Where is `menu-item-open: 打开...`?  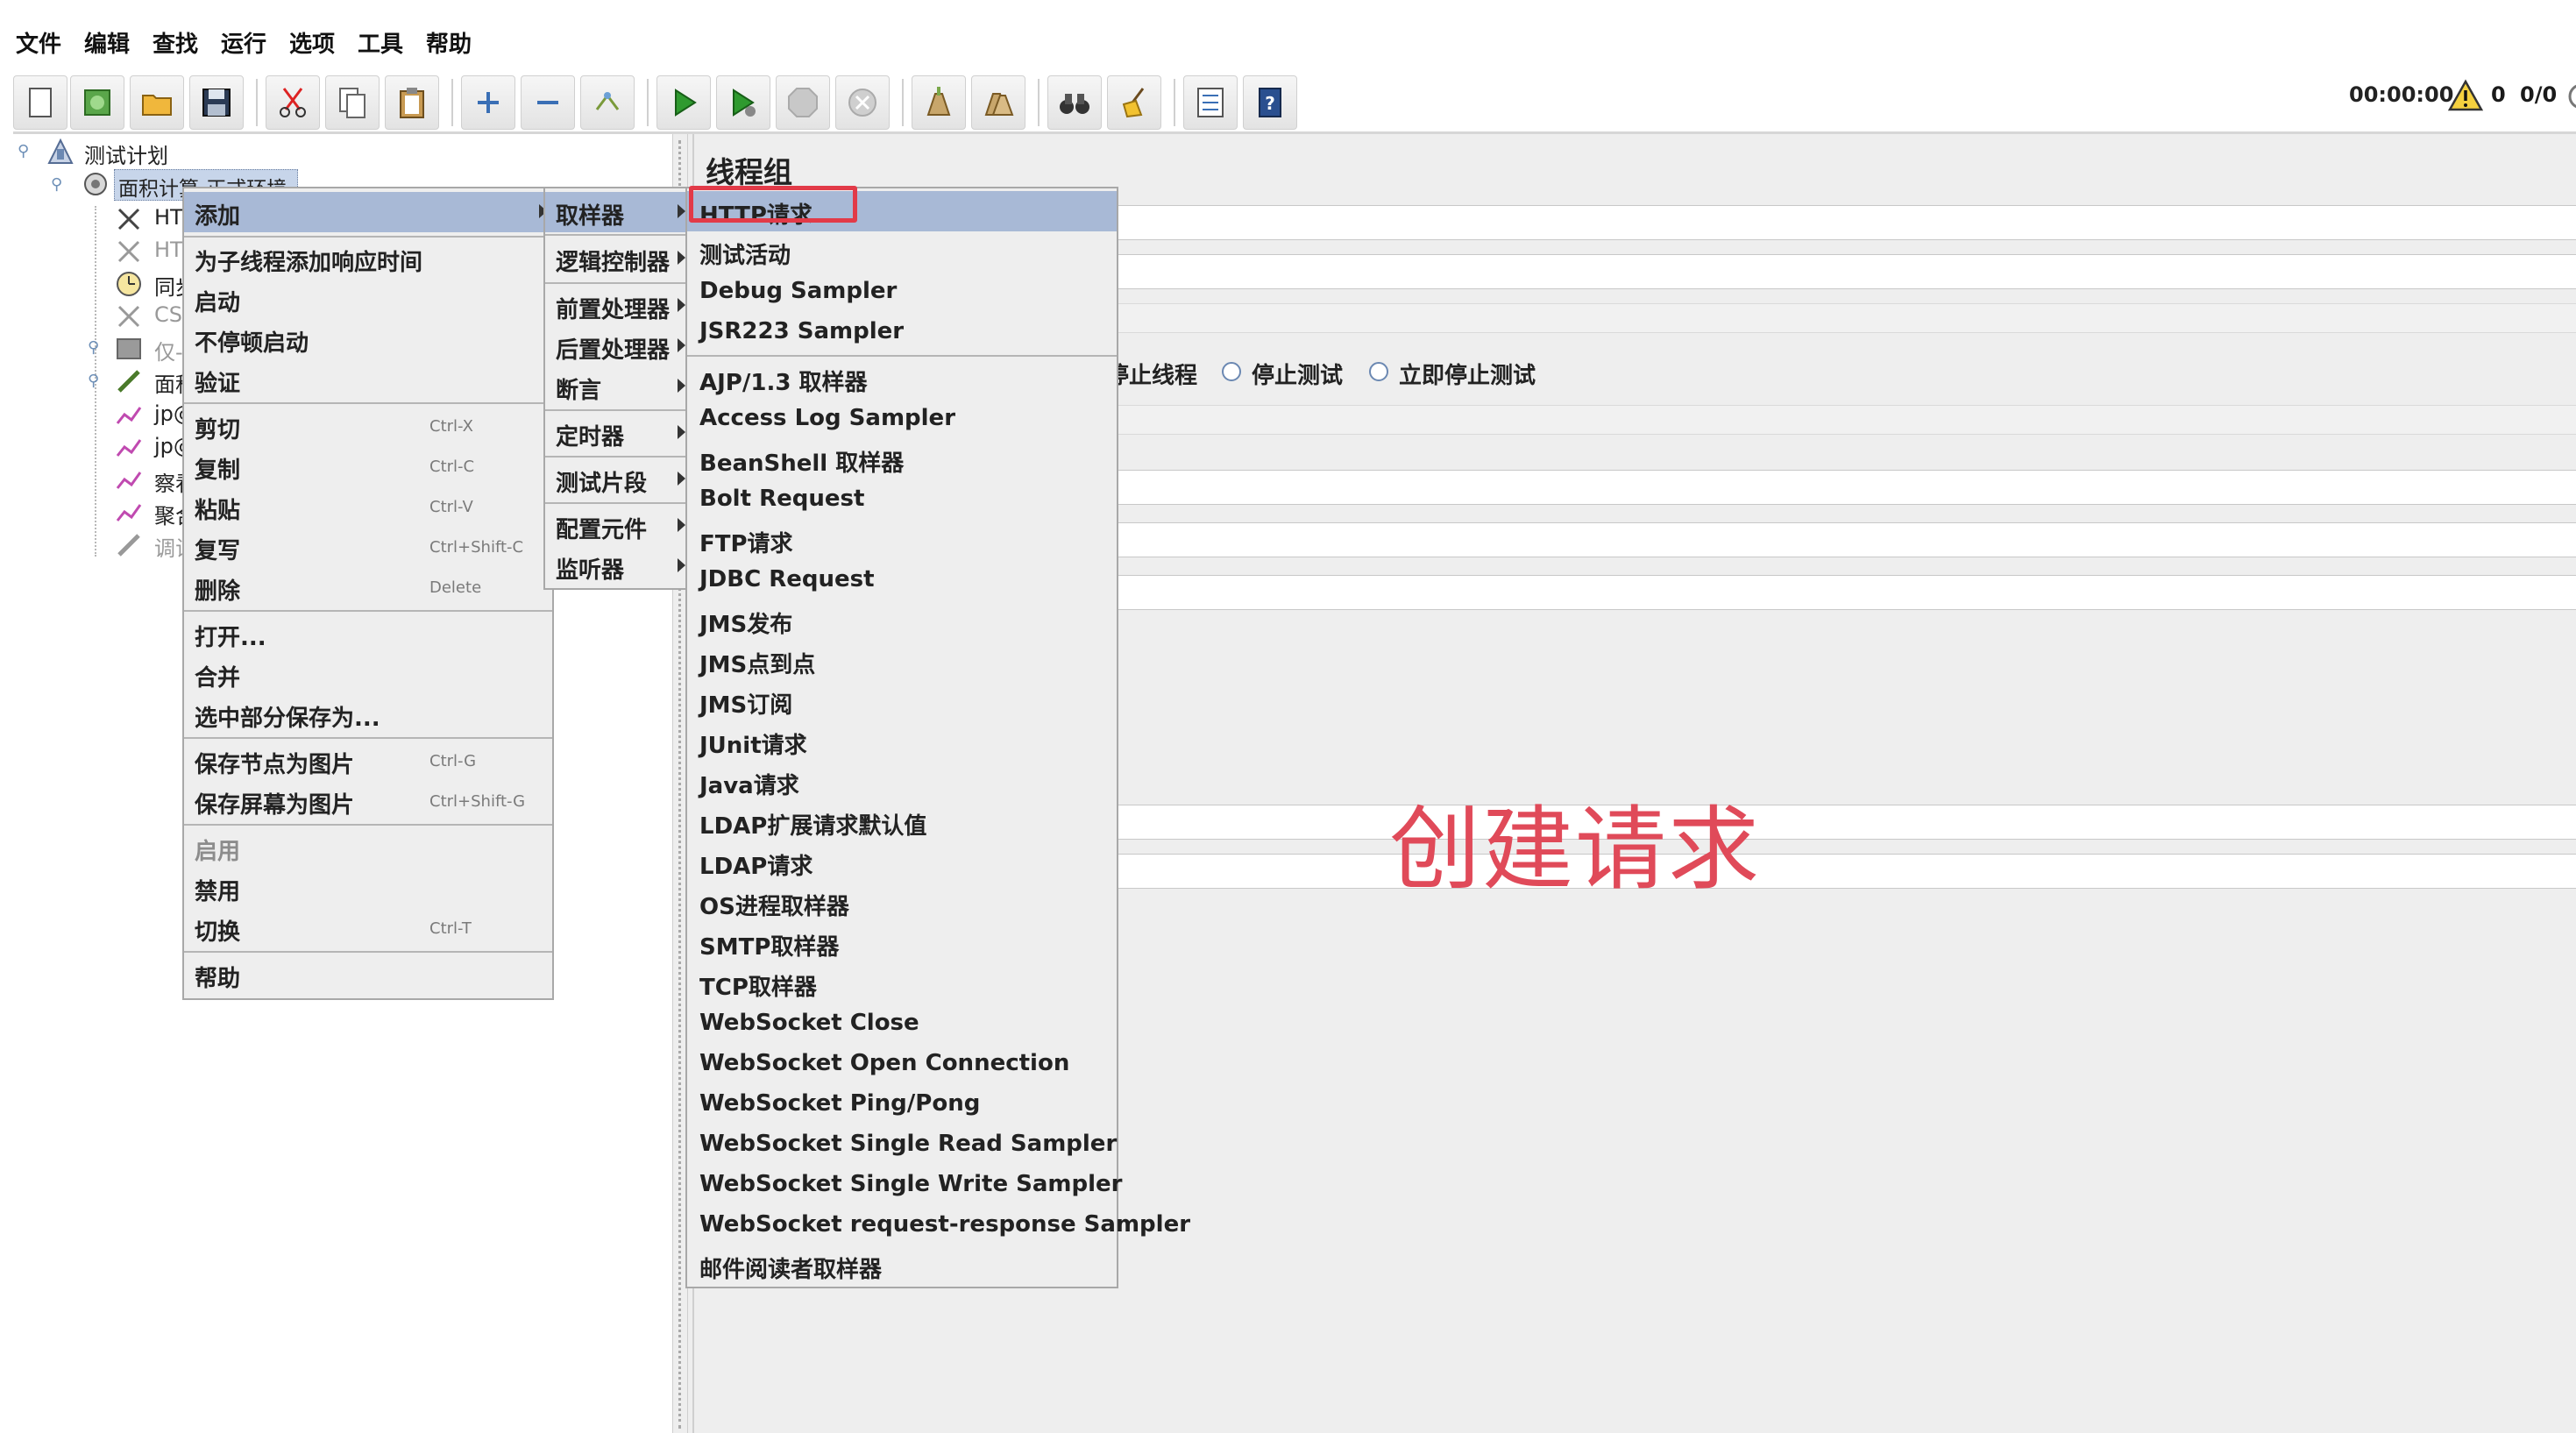 menu-item-open: 打开... is located at coordinates (368, 634).